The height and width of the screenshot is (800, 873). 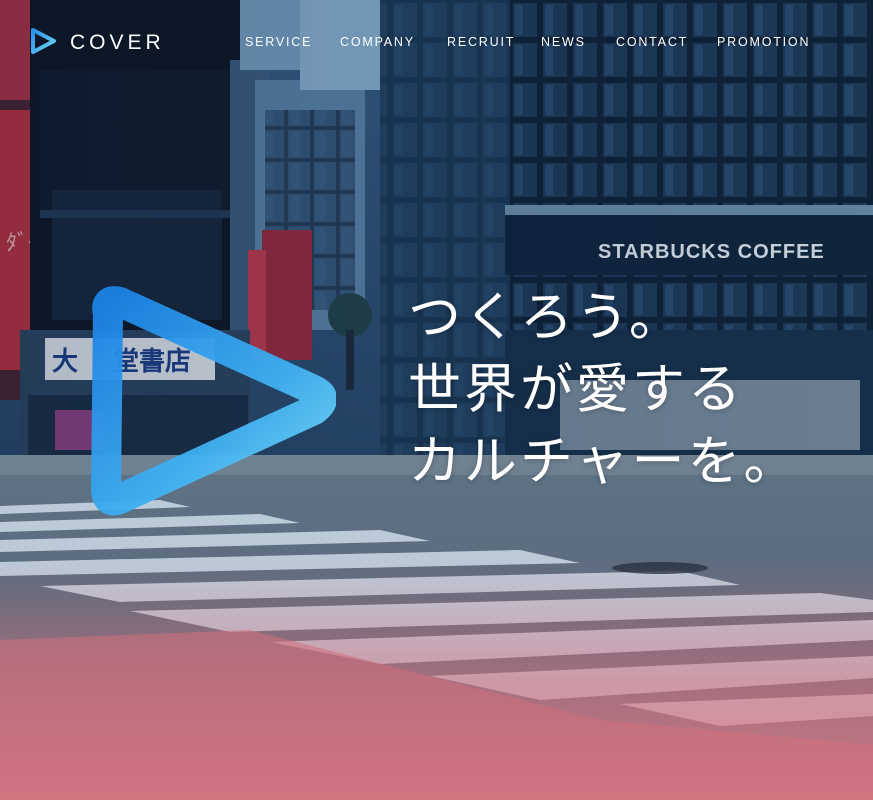 What do you see at coordinates (563, 42) in the screenshot?
I see `nav-item-news: NEWS` at bounding box center [563, 42].